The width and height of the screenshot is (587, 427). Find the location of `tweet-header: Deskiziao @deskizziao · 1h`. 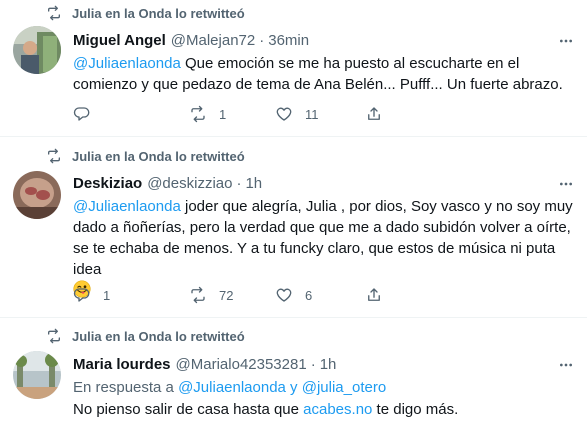

tweet-header: Deskiziao @deskizziao · 1h is located at coordinates (315, 183).